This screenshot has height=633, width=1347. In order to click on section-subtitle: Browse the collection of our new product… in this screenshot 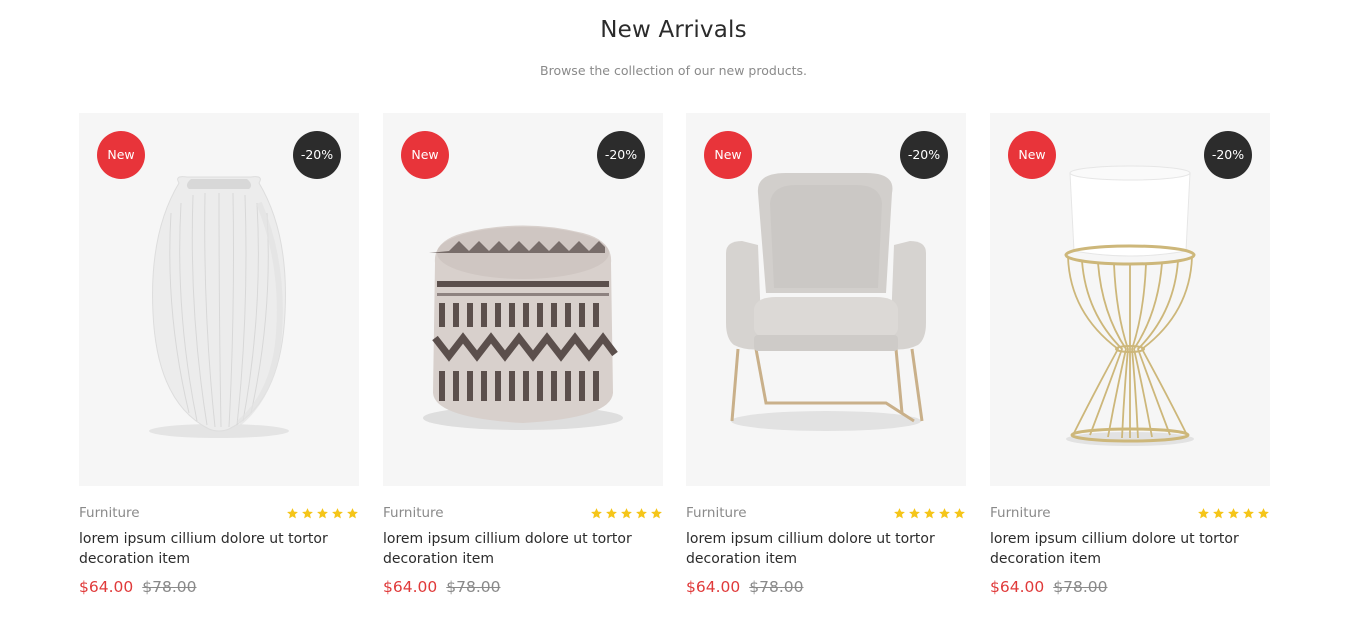, I will do `click(673, 70)`.